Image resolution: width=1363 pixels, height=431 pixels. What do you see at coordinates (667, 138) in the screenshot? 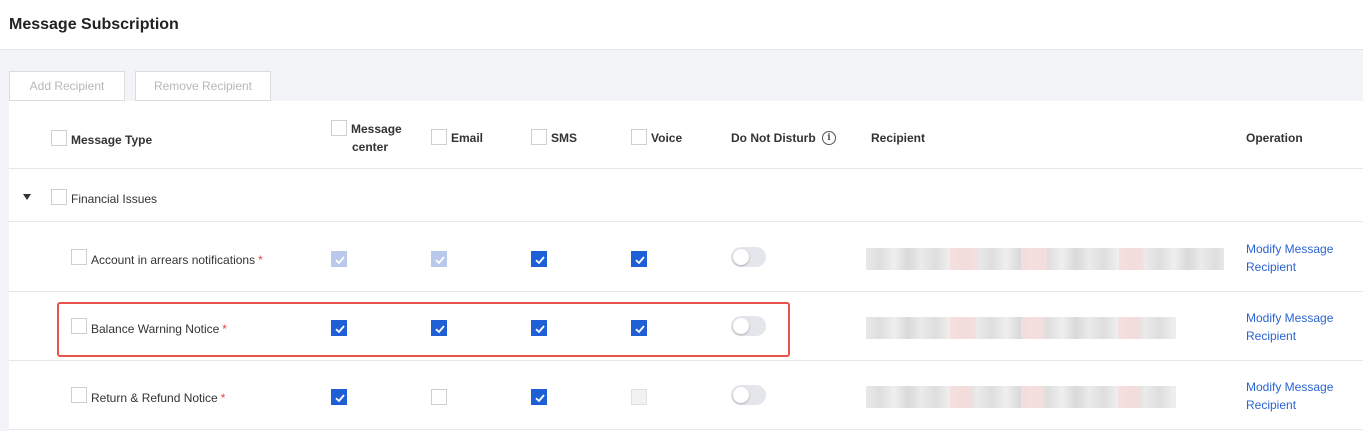
I see `column-header-voice: Voice` at bounding box center [667, 138].